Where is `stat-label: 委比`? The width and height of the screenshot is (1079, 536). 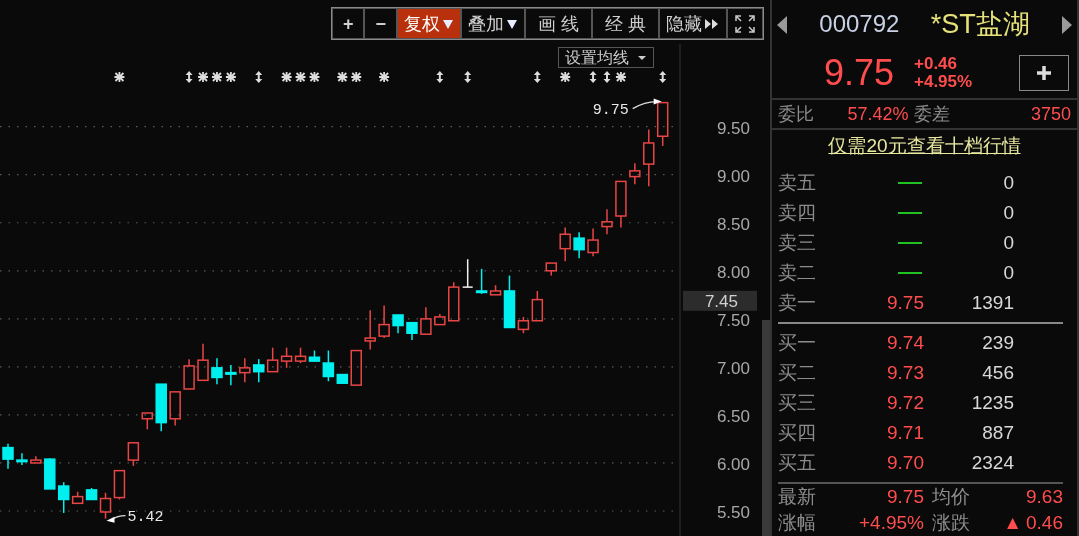 stat-label: 委比 is located at coordinates (796, 114).